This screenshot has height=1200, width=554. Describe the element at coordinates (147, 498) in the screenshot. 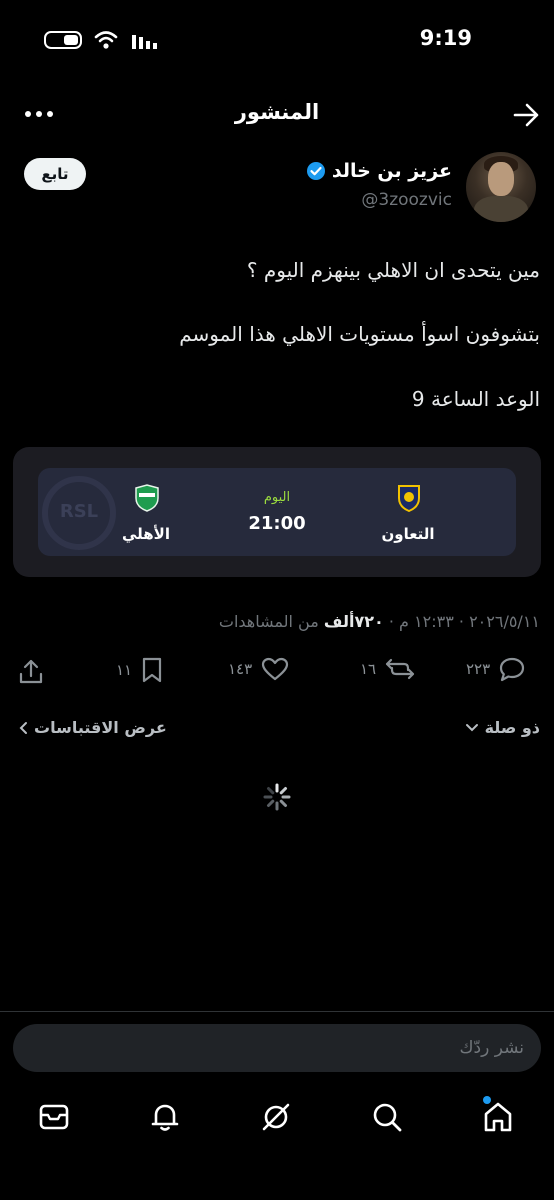

I see `away-team-logo-icon` at that location.